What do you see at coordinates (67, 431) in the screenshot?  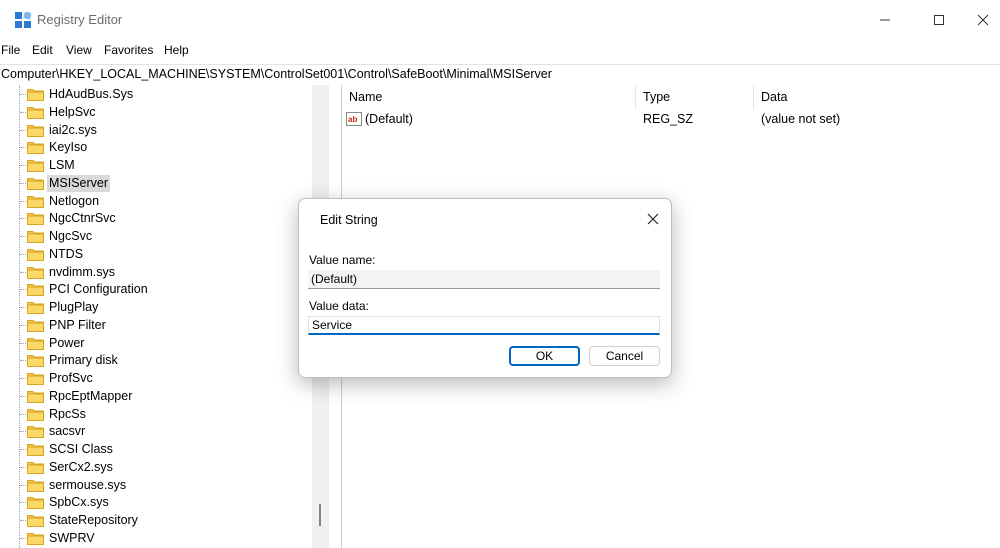 I see `tree-item-label: sacsvr` at bounding box center [67, 431].